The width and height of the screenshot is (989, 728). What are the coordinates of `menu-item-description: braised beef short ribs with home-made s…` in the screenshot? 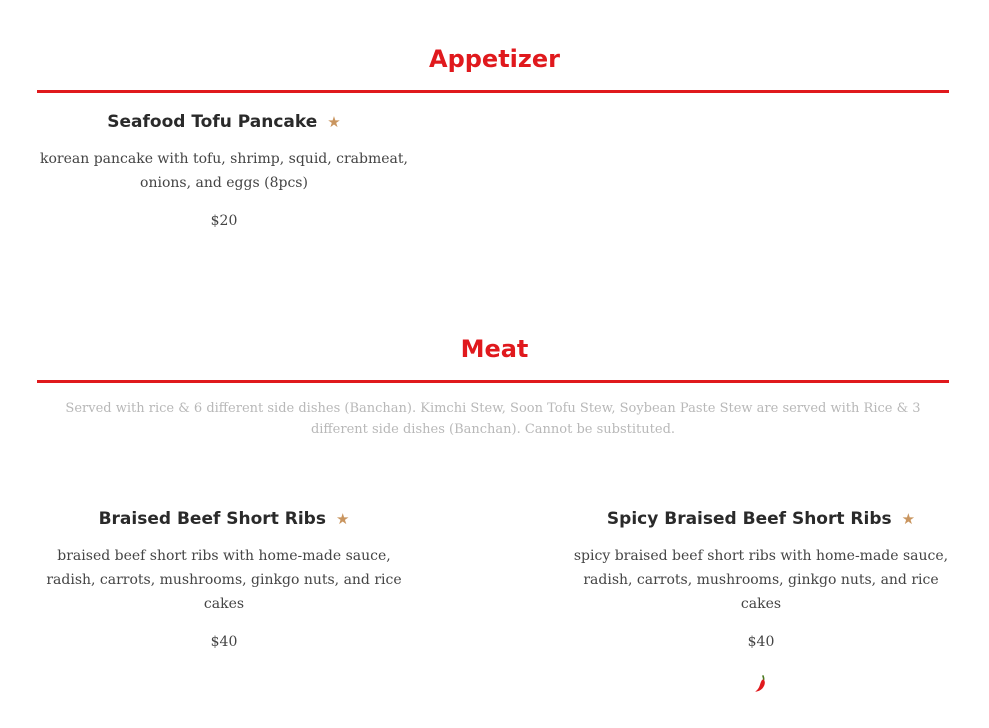 It's located at (224, 580).